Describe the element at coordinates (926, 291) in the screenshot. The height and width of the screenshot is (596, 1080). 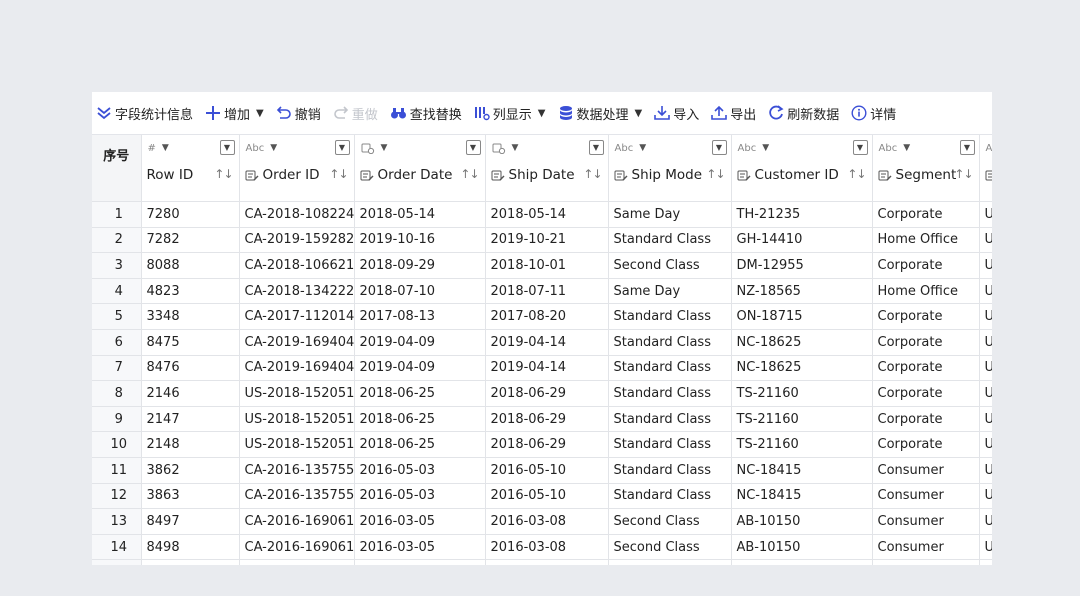
I see `table-cell: Home Office` at that location.